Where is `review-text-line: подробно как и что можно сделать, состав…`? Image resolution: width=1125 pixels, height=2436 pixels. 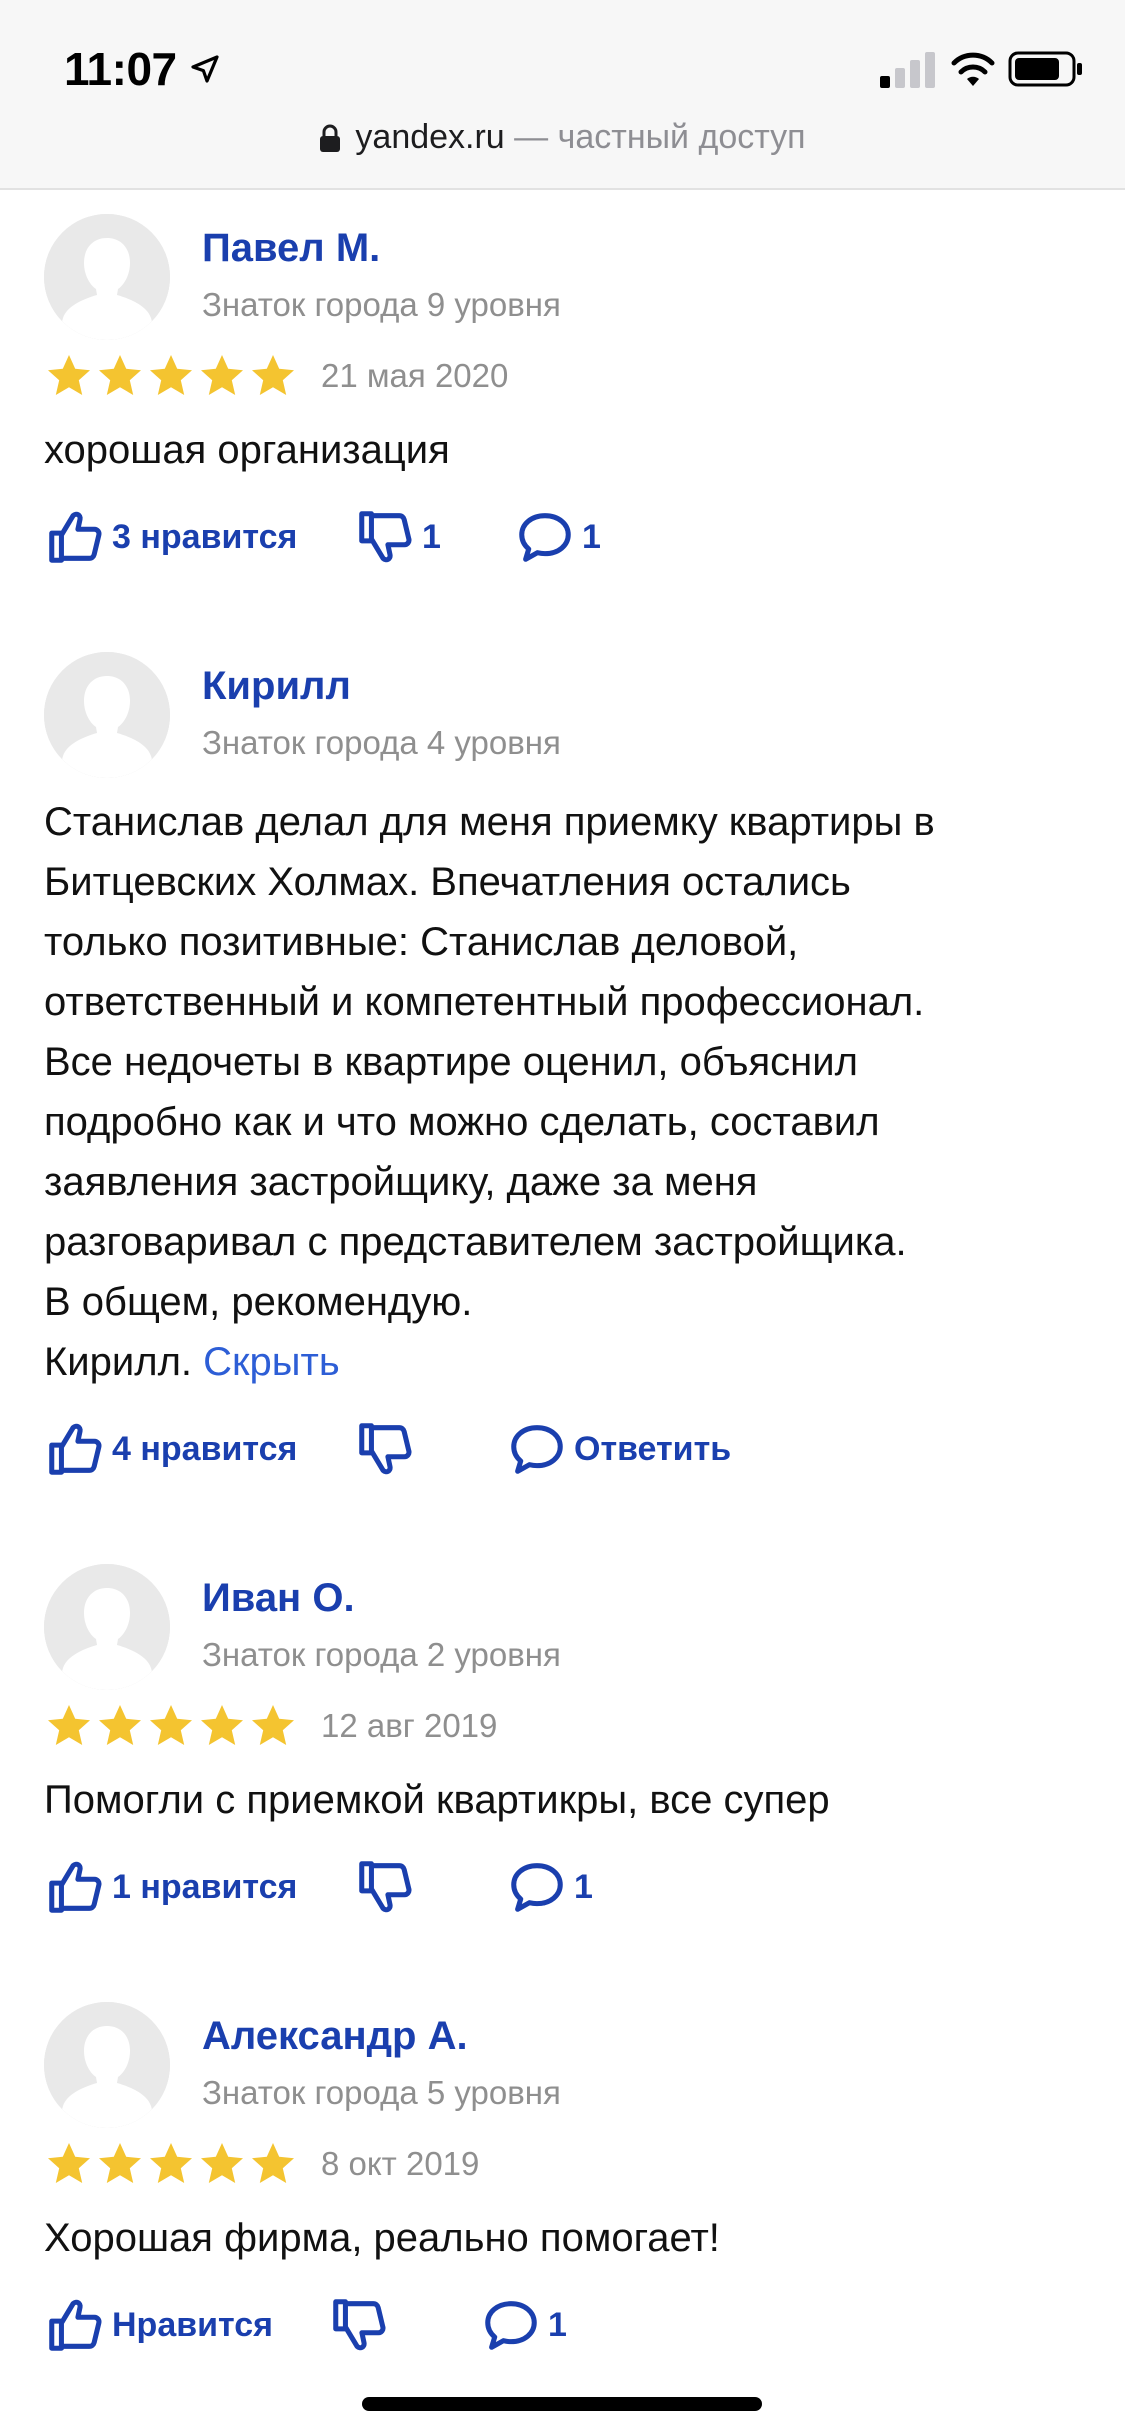 review-text-line: подробно как и что можно сделать, состав… is located at coordinates (462, 1122).